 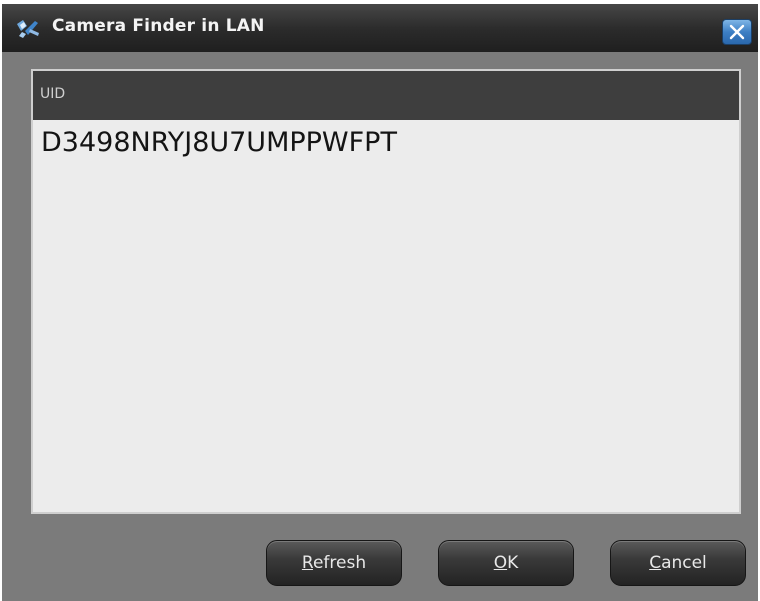 I want to click on uid-column-label: UID, so click(x=53, y=94).